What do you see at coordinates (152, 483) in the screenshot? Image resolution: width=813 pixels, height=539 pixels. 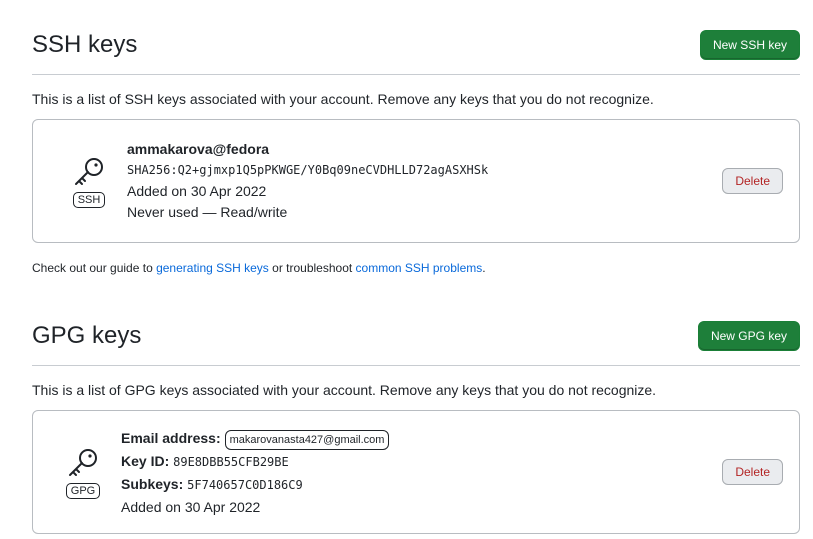 I see `gpg-subkeys-label: Subkeys:` at bounding box center [152, 483].